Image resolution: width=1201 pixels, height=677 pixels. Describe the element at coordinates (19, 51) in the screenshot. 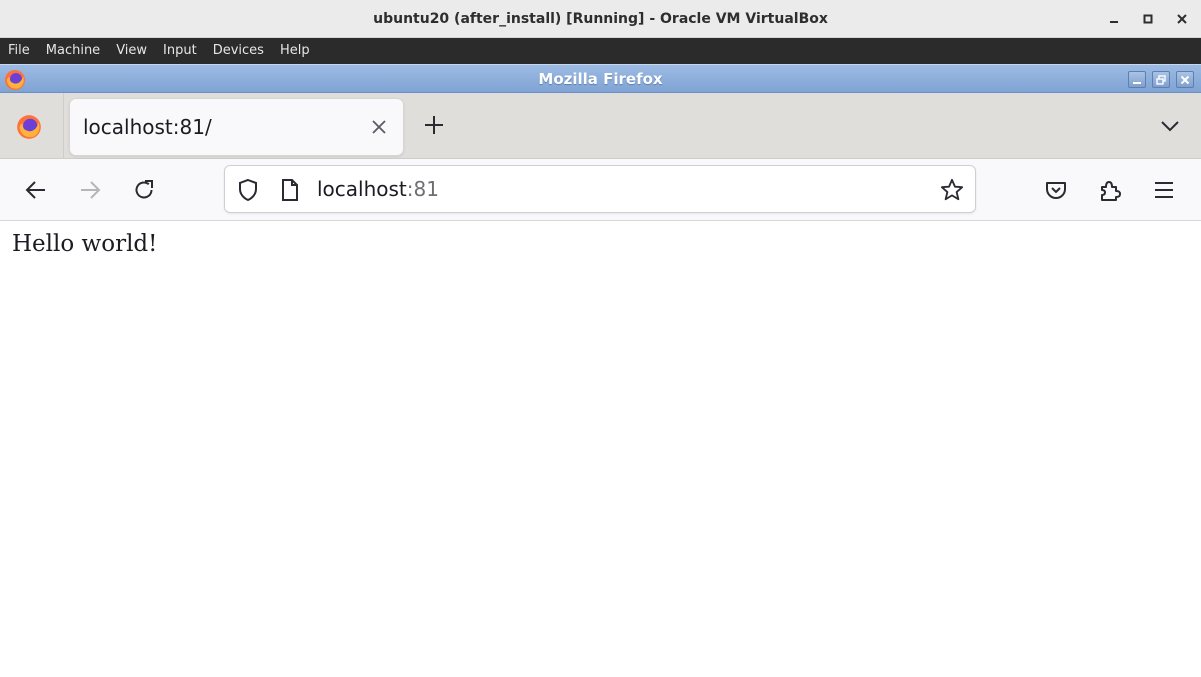

I see `menu-file: File` at that location.